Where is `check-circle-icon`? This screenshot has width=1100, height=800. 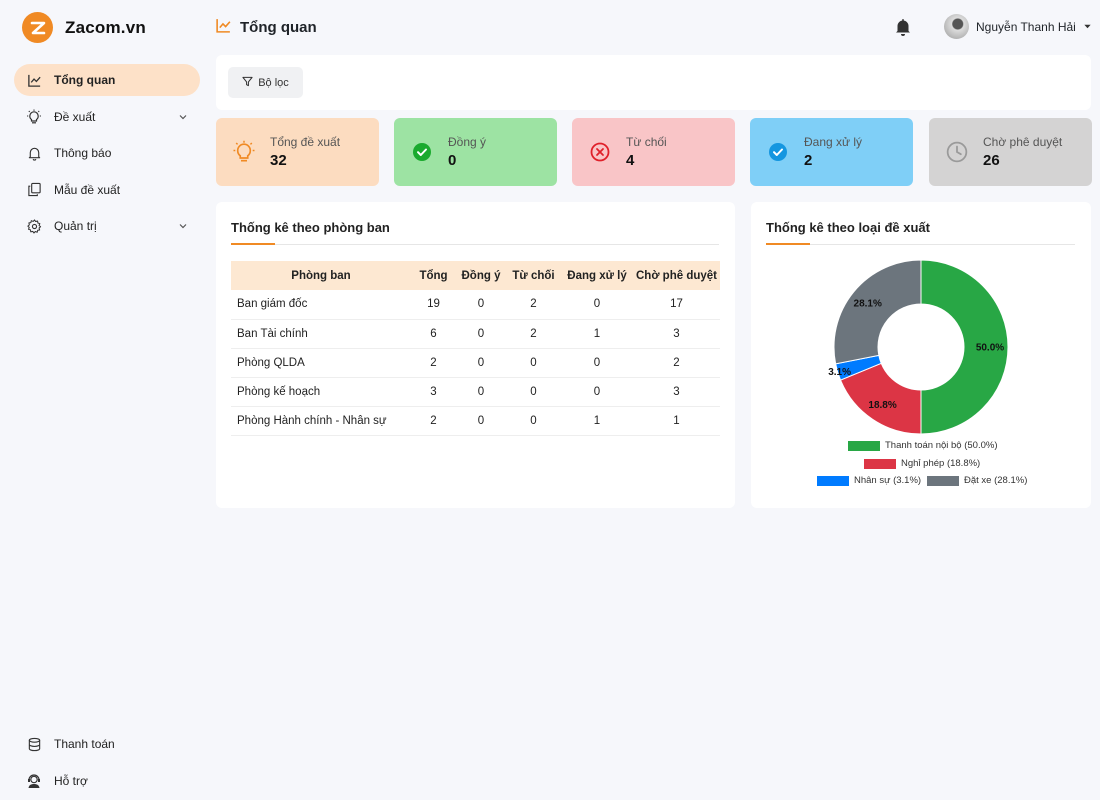
check-circle-icon is located at coordinates (422, 152).